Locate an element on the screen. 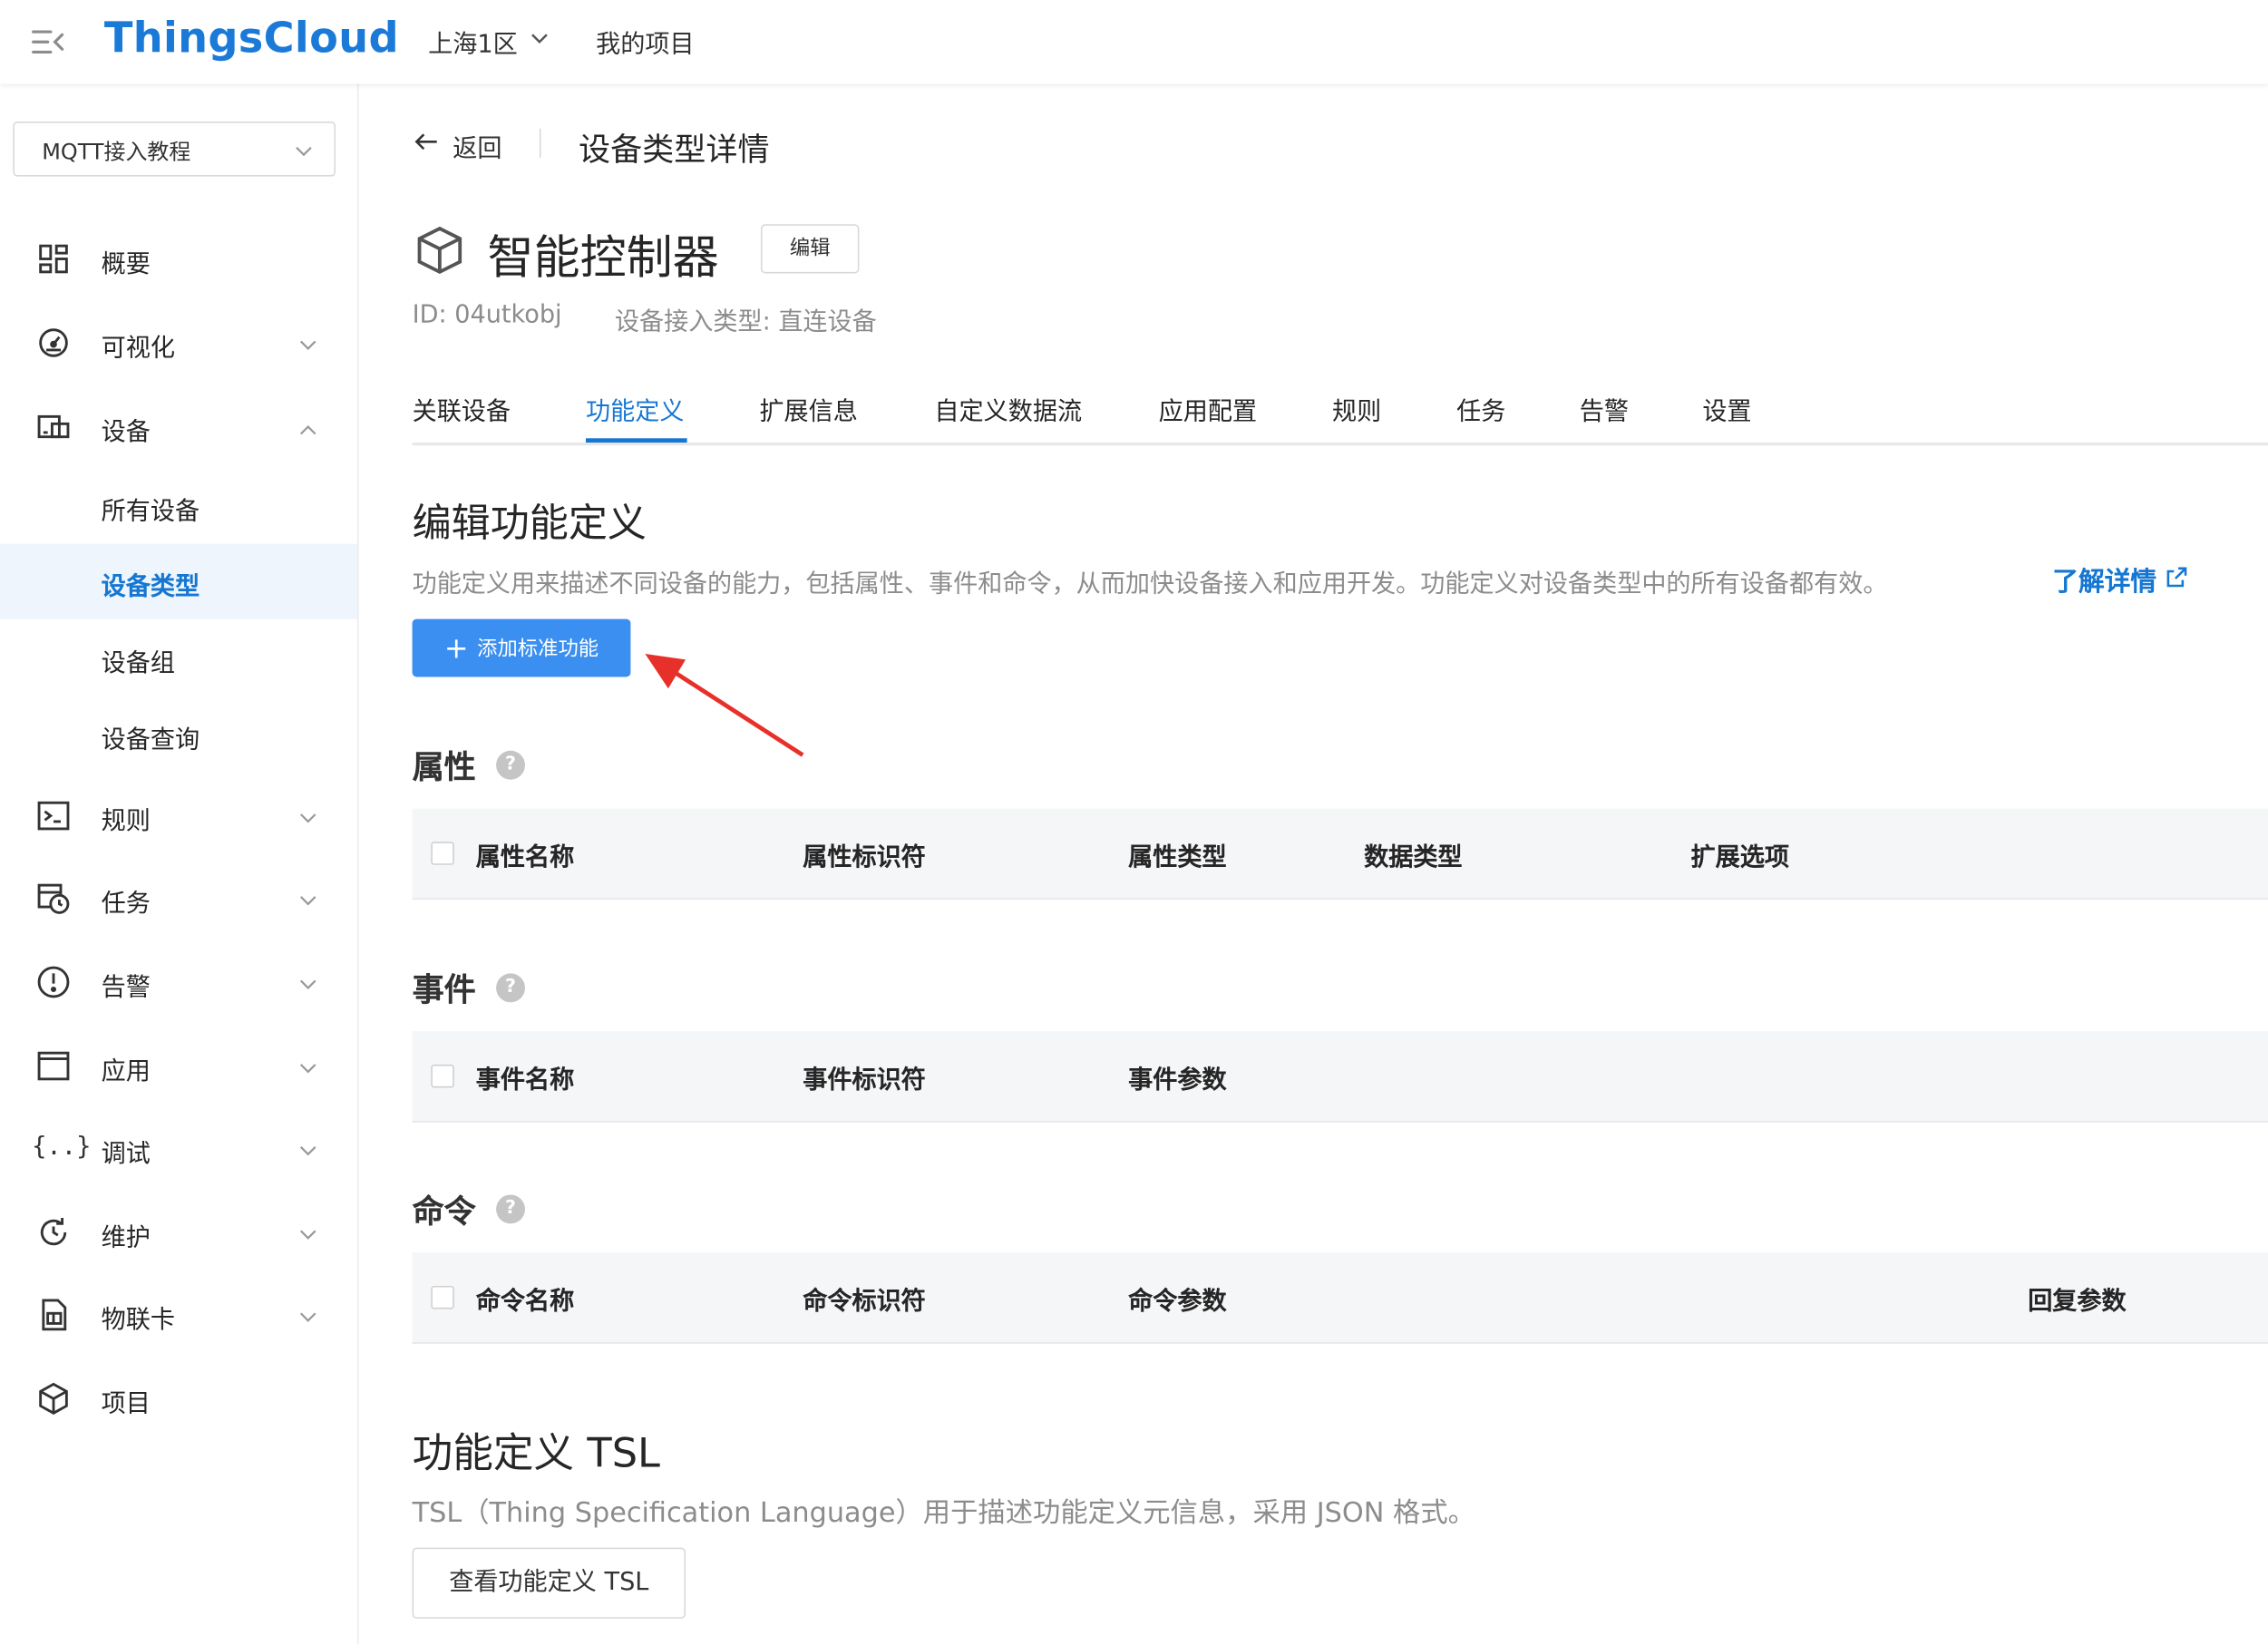  dashboard-icon is located at coordinates (53, 258).